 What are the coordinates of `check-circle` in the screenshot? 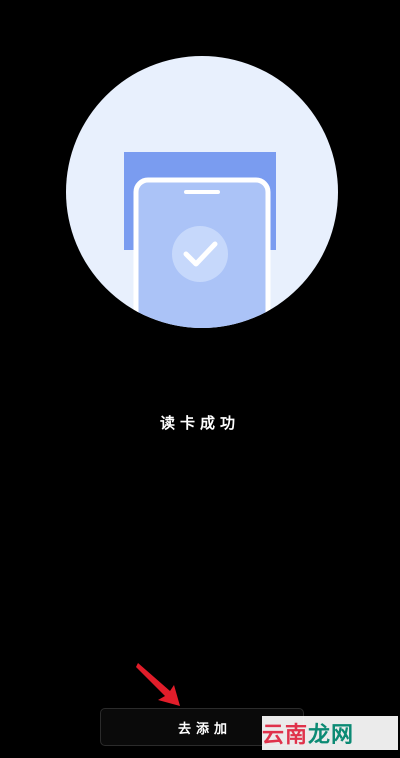 It's located at (200, 254).